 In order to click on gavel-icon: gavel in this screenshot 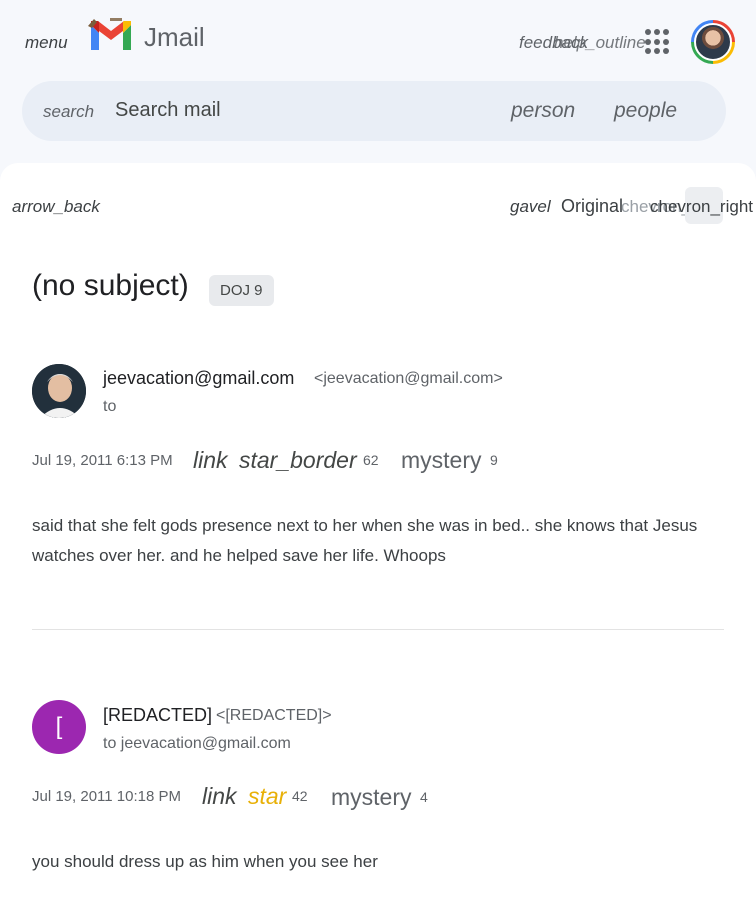, I will do `click(530, 207)`.